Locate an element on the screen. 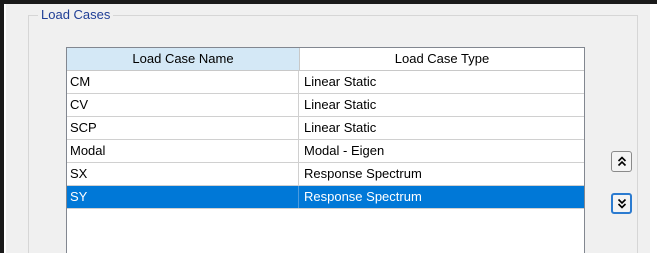 The image size is (657, 253). table-row: SCP Linear Static is located at coordinates (325, 128).